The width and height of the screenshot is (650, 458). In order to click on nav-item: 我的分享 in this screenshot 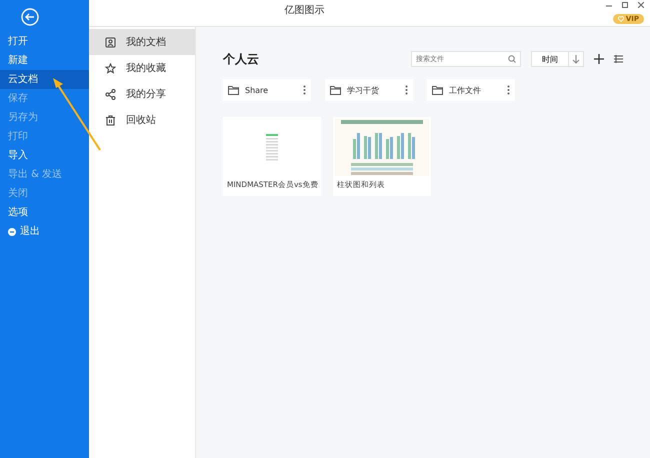, I will do `click(142, 94)`.